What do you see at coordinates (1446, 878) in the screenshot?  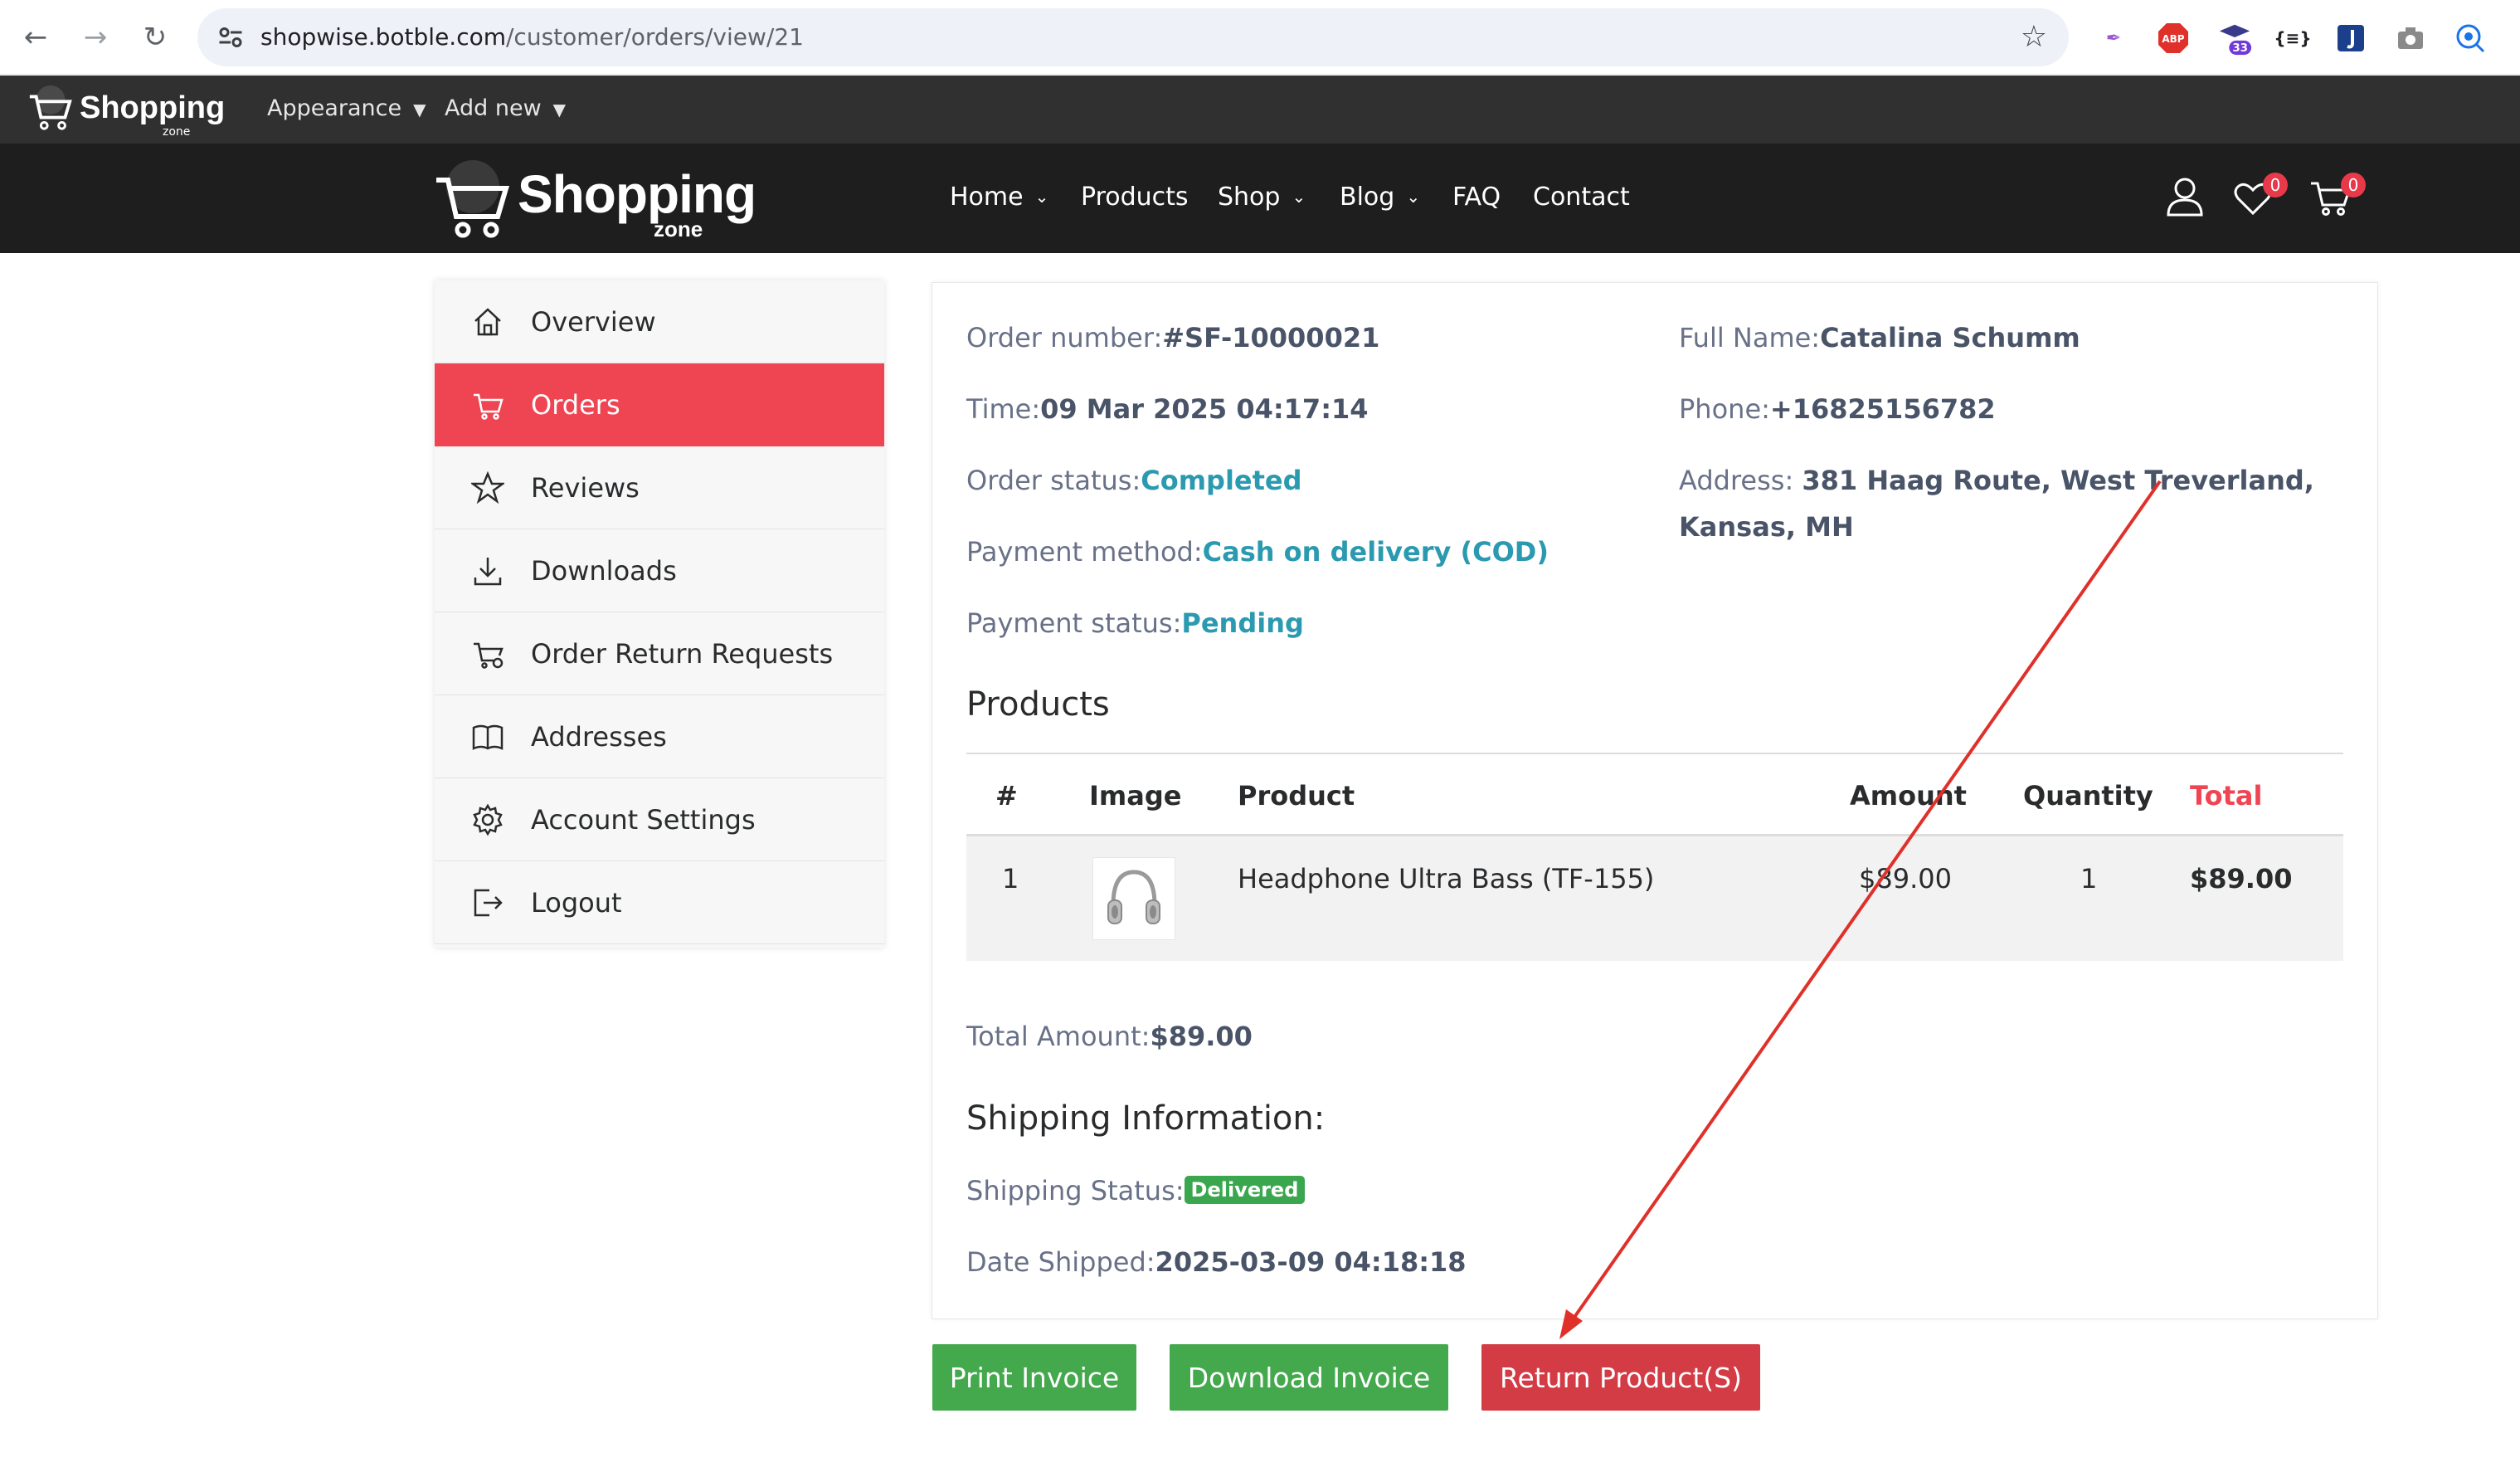 I see `product-name-link: Headphone Ultra Bass (TF-155)` at bounding box center [1446, 878].